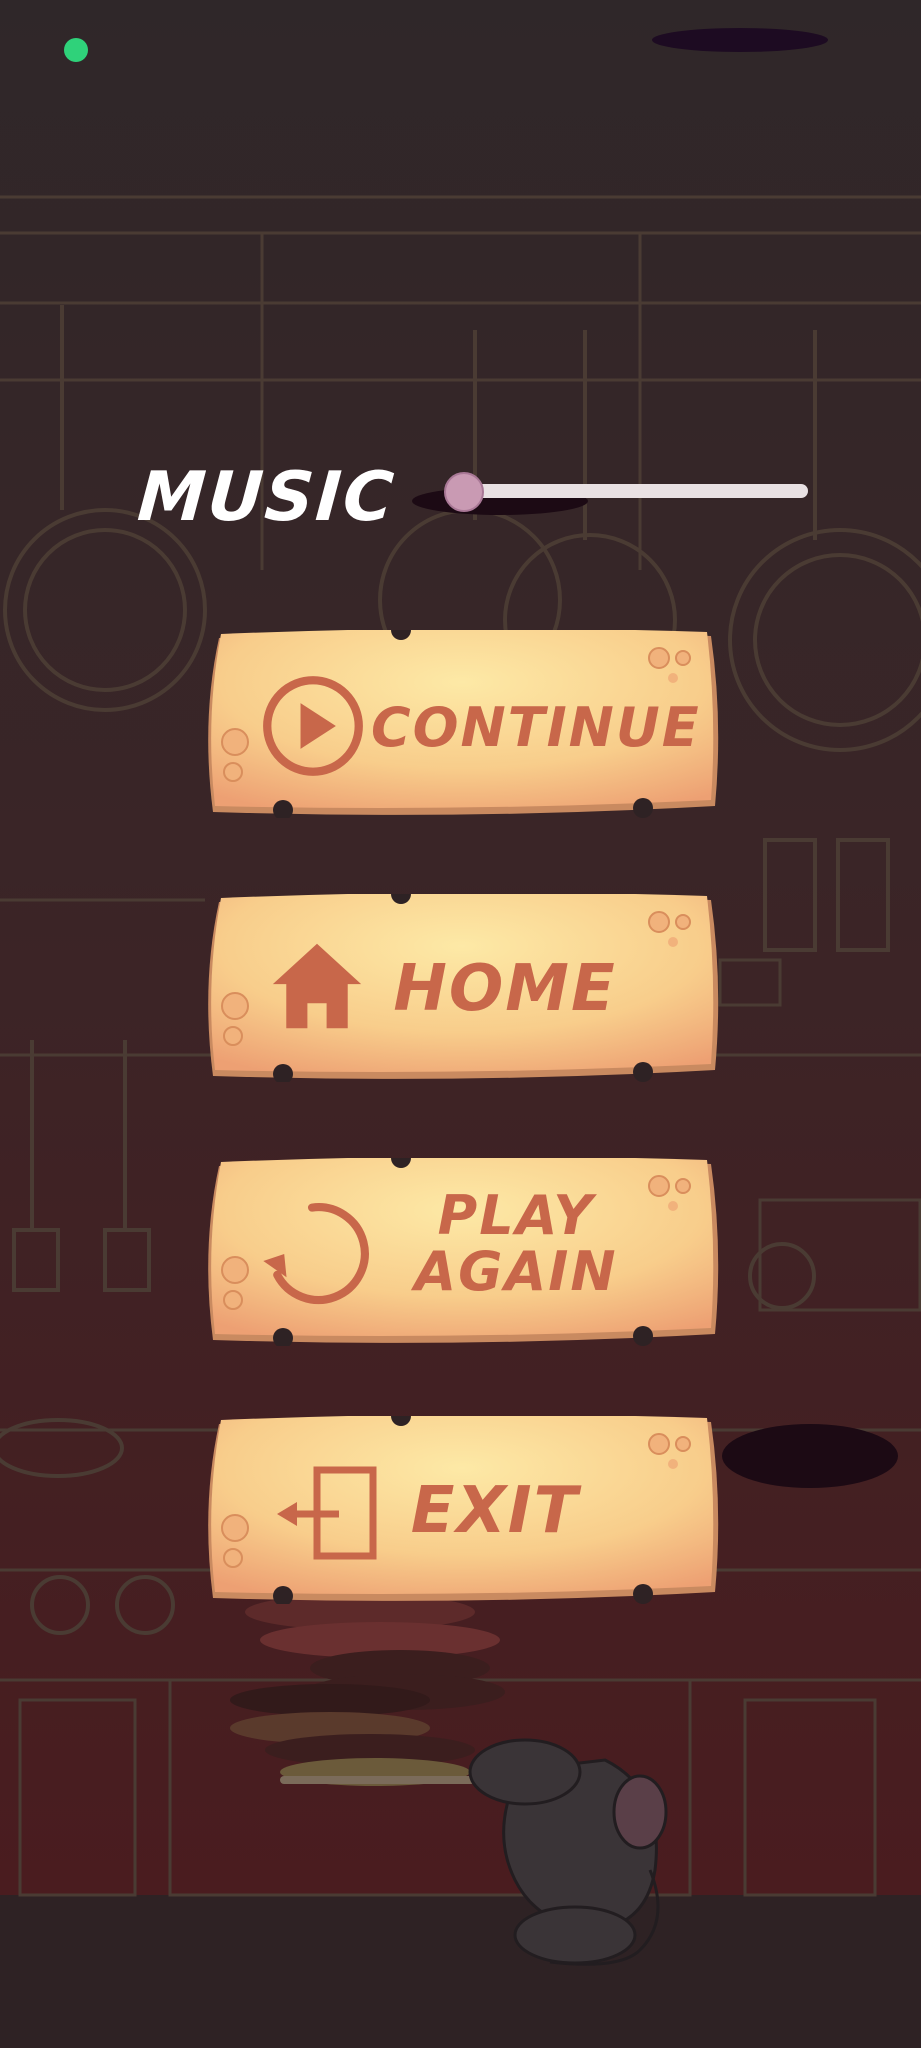 The height and width of the screenshot is (2048, 921). I want to click on continue-button: CONTINUE, so click(463, 724).